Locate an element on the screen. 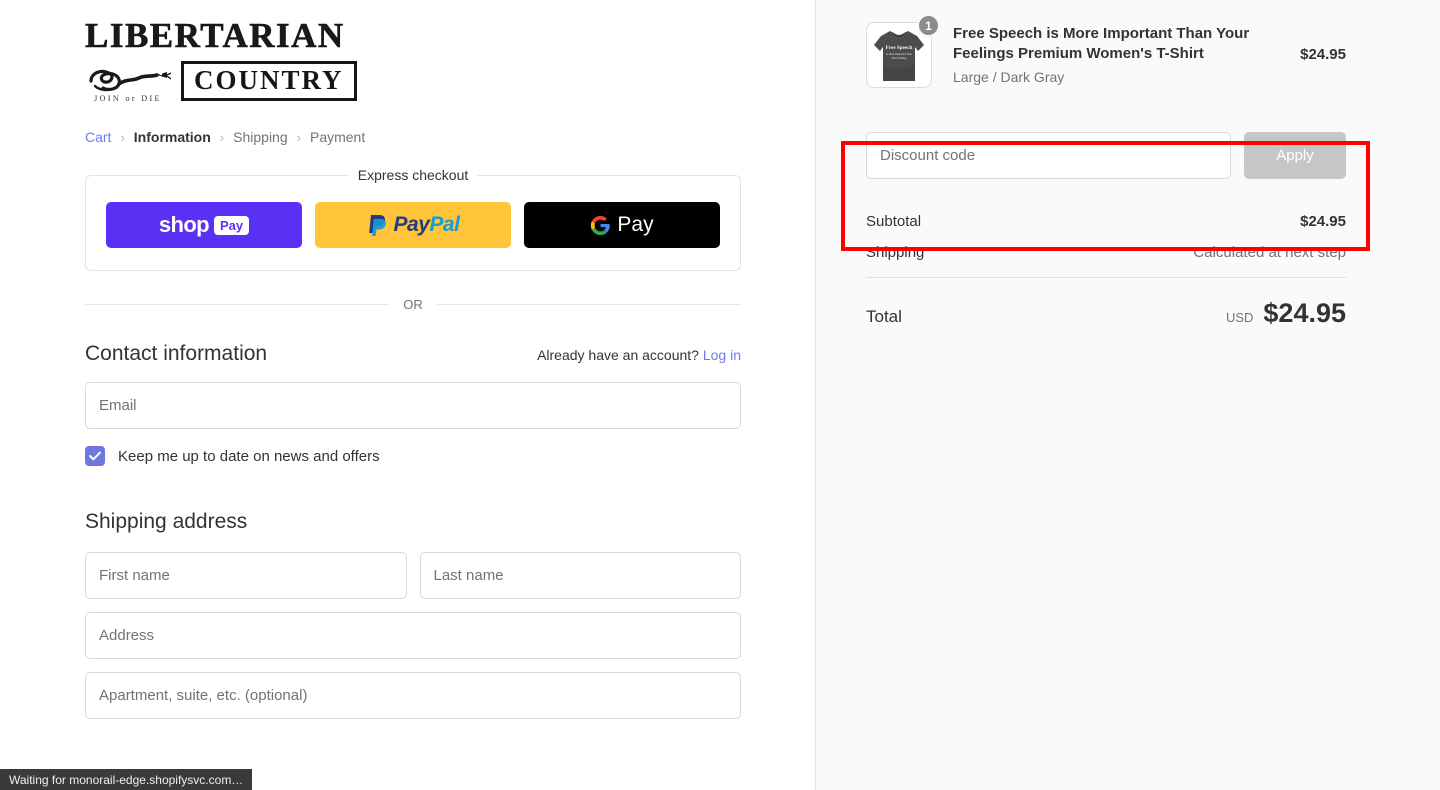 The image size is (1440, 790). shipping-address-title: Shipping address is located at coordinates (166, 521).